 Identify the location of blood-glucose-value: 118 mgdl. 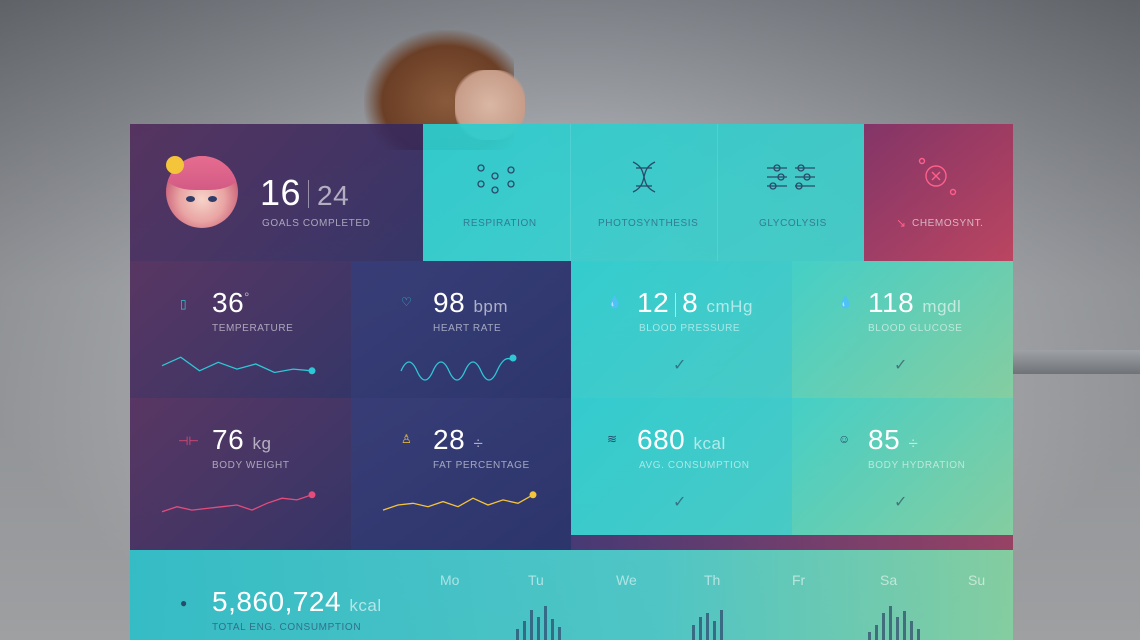
(915, 302).